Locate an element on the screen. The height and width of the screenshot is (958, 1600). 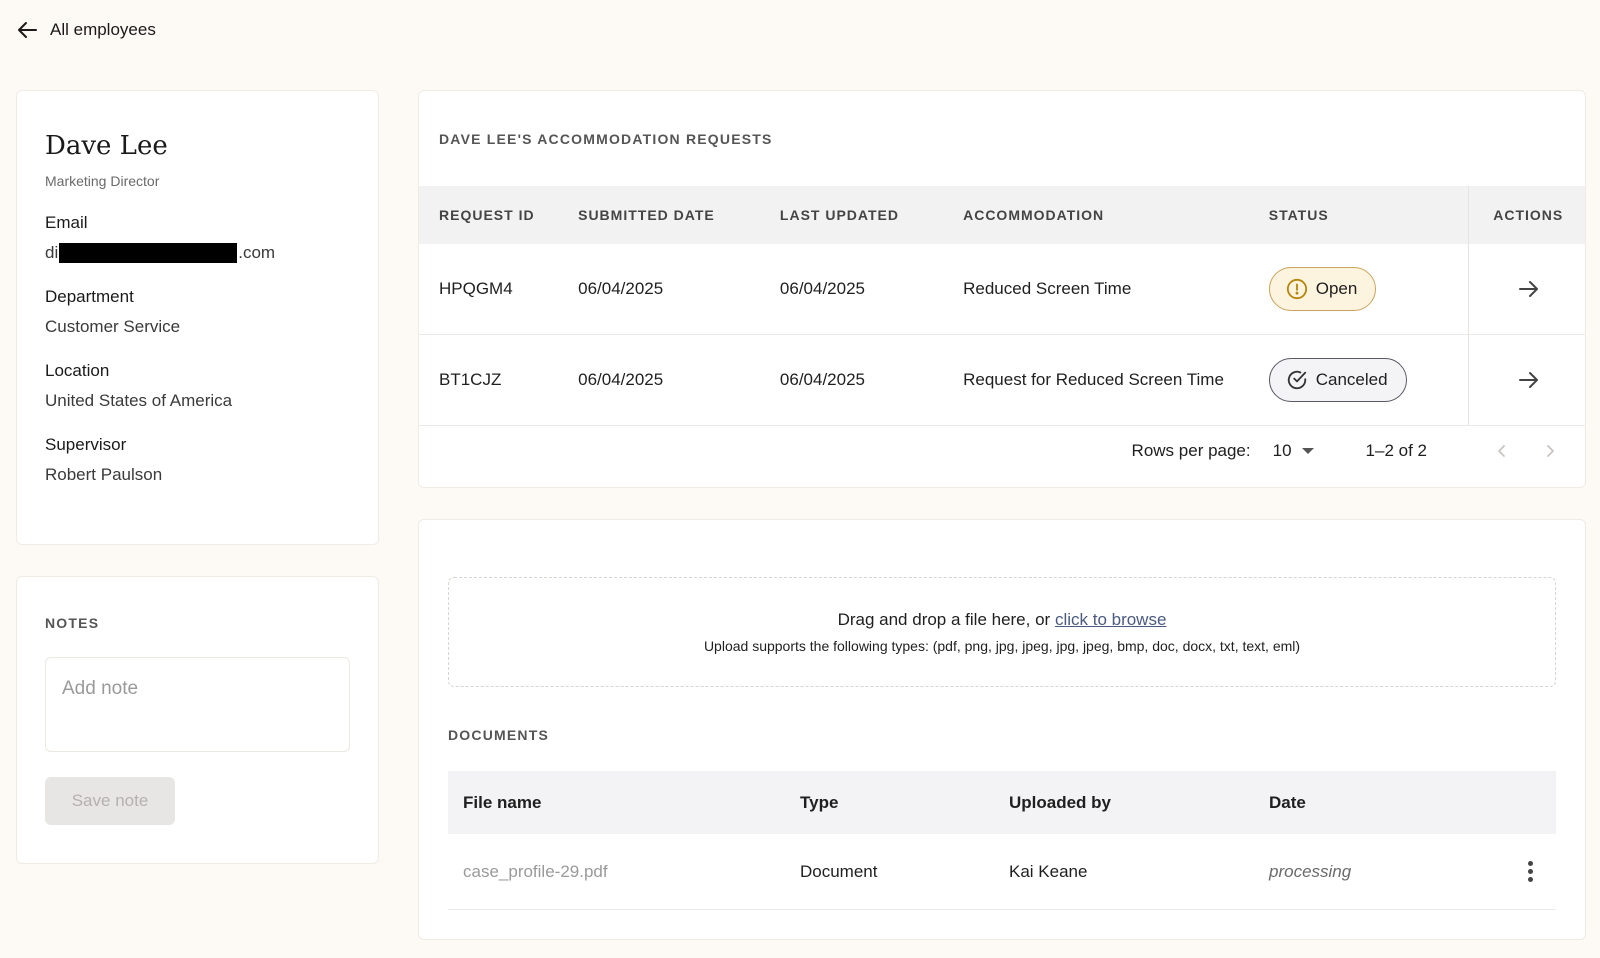
email-prefix: di is located at coordinates (52, 252).